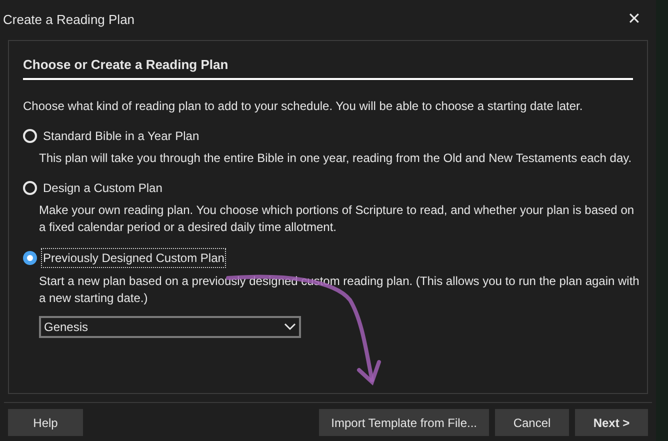 The height and width of the screenshot is (441, 668). I want to click on option-description: This plan will take you through the entire Bible in one year, reading from the Old and New Testaments each day., so click(336, 158).